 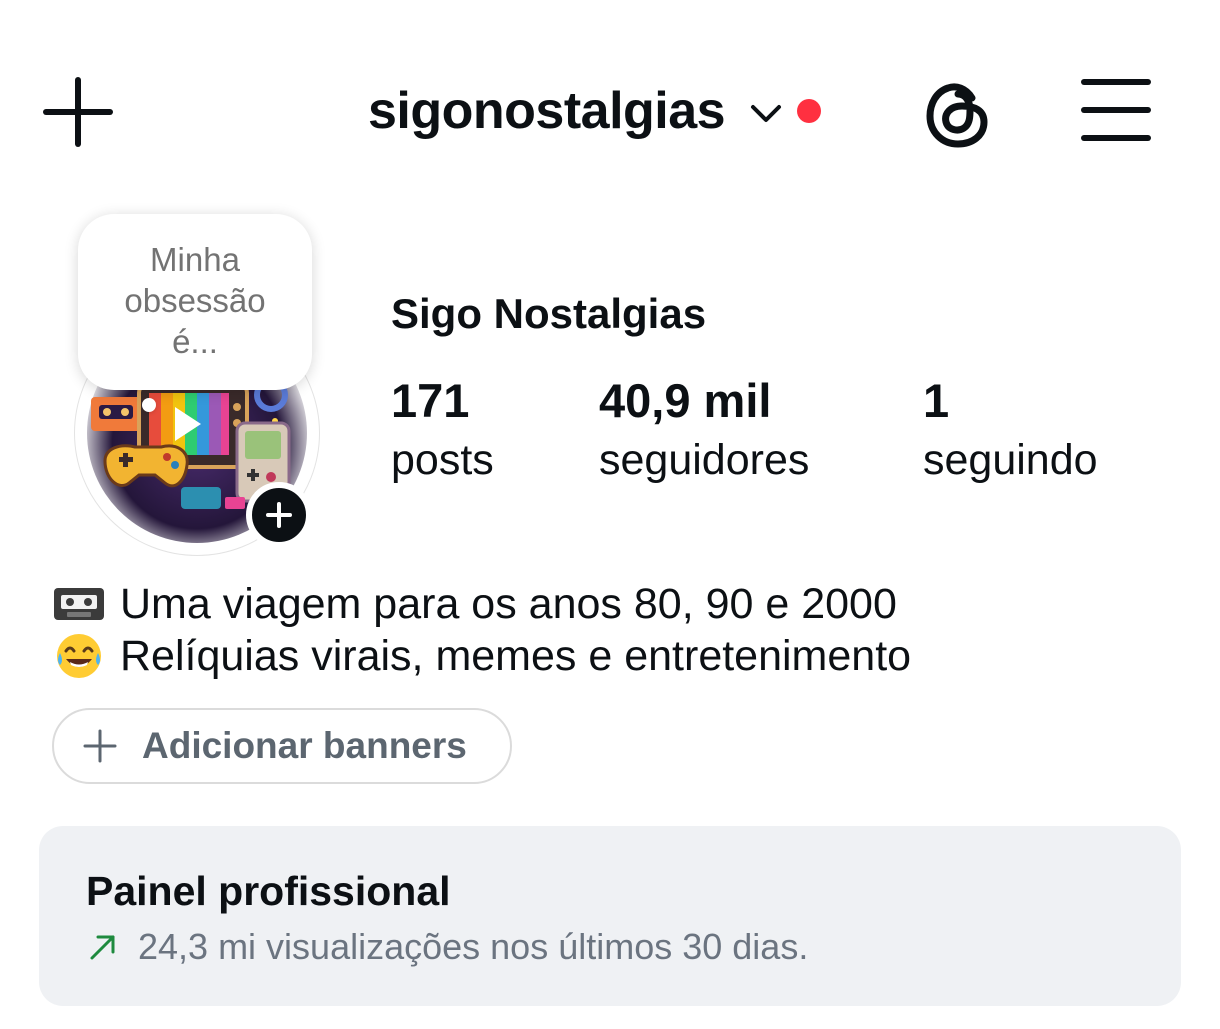 I want to click on hamburger-menu-icon, so click(x=1116, y=110).